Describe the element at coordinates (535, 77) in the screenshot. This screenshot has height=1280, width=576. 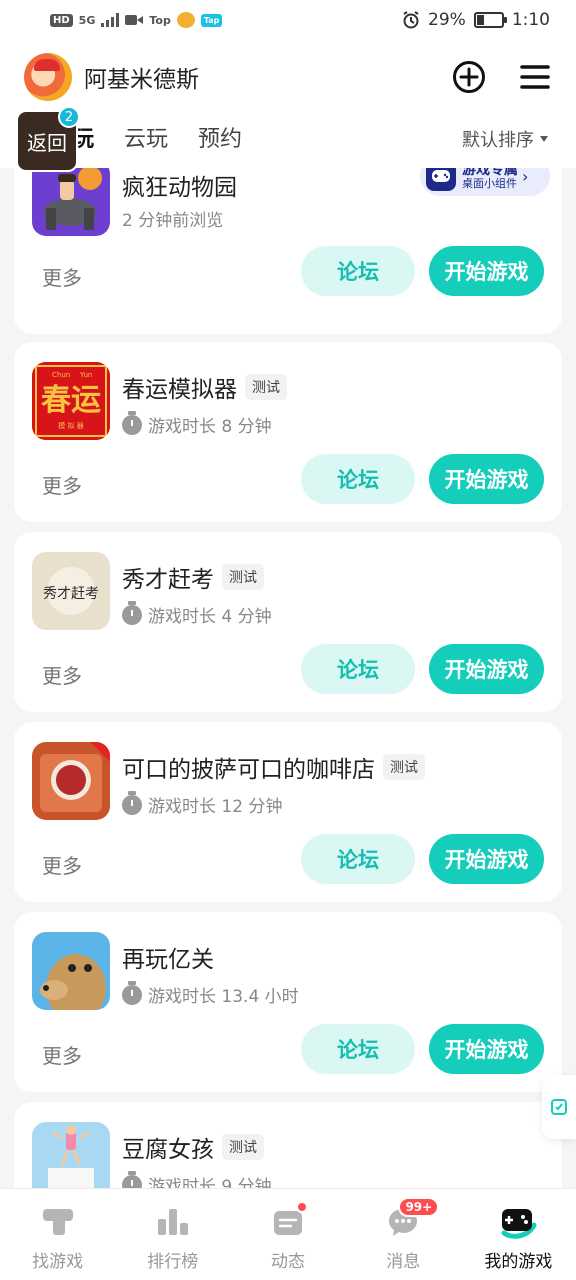
I see `menu-icon` at that location.